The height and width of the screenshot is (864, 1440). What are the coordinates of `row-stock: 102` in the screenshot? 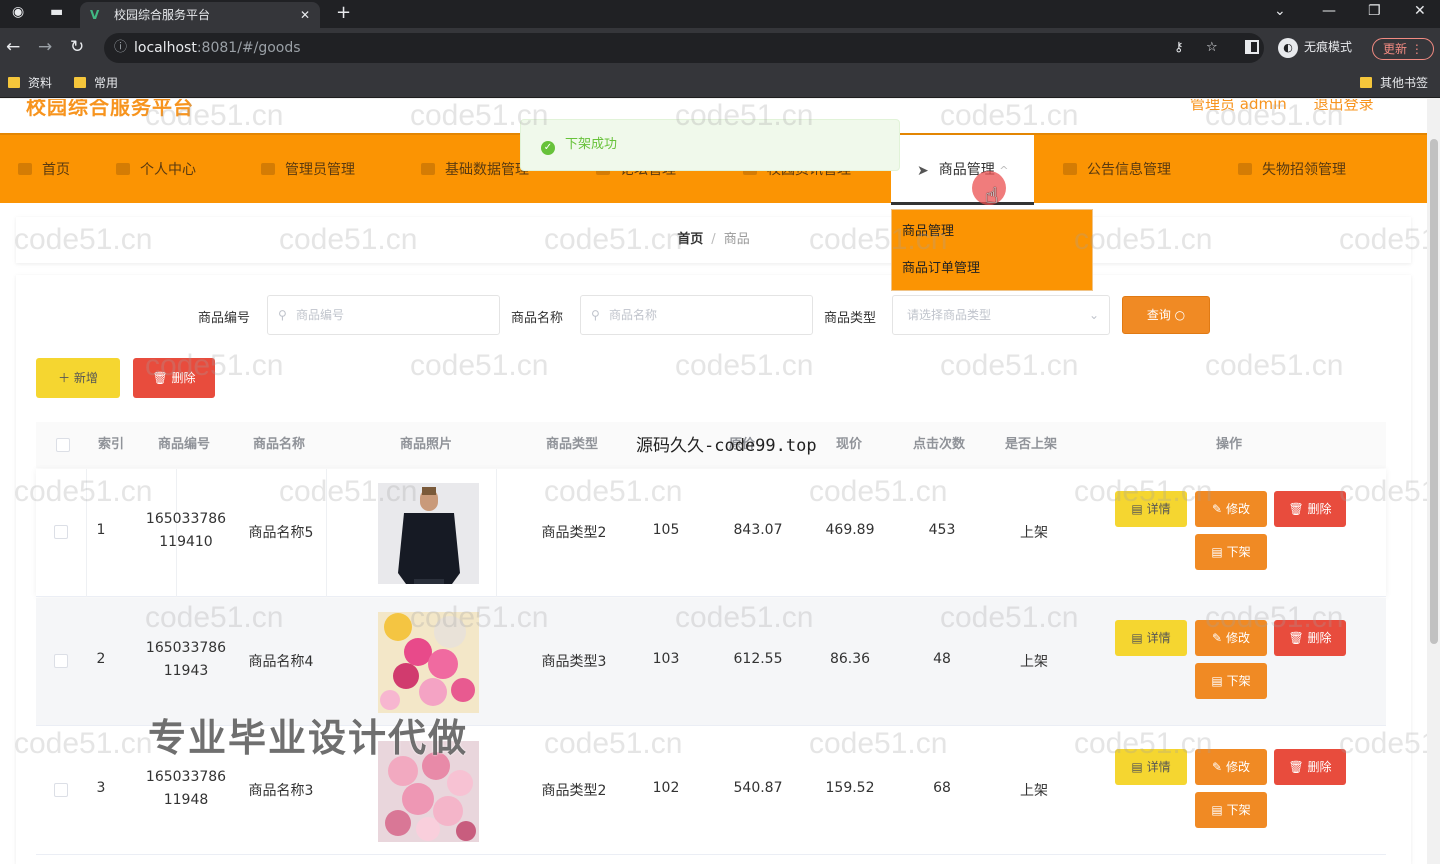 It's located at (666, 788).